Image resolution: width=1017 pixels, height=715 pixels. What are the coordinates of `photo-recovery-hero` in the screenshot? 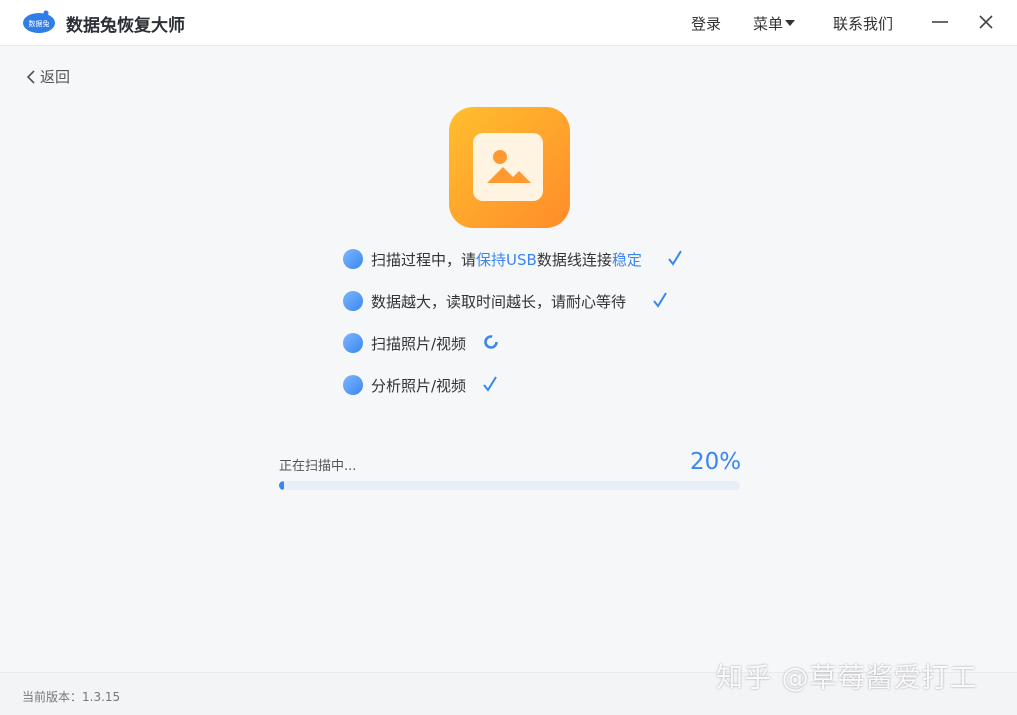 It's located at (509, 167).